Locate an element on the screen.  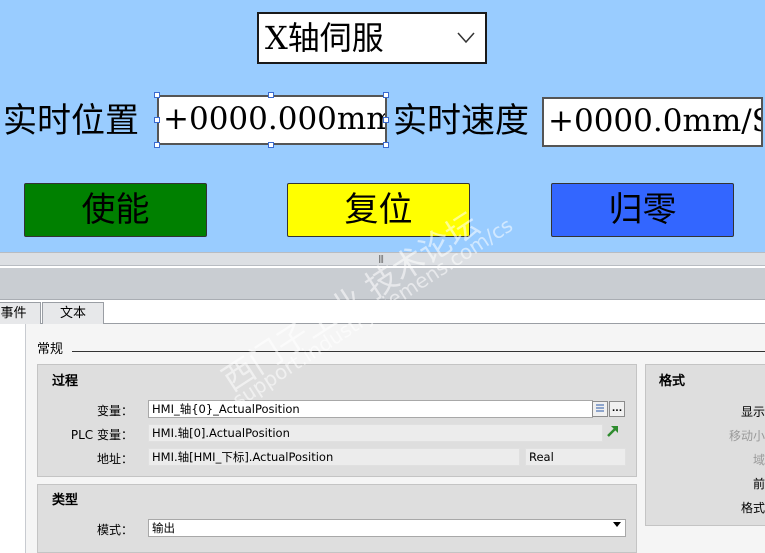
axis-select-dropdown: X轴伺服 is located at coordinates (372, 38).